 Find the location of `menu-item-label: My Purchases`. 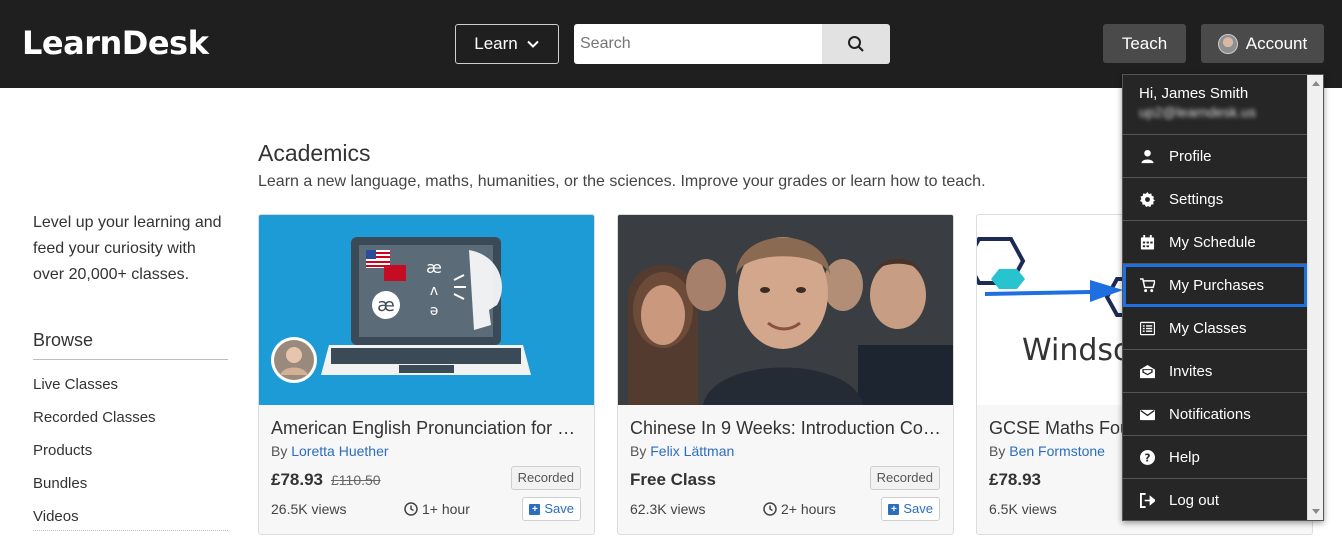

menu-item-label: My Purchases is located at coordinates (1217, 285).